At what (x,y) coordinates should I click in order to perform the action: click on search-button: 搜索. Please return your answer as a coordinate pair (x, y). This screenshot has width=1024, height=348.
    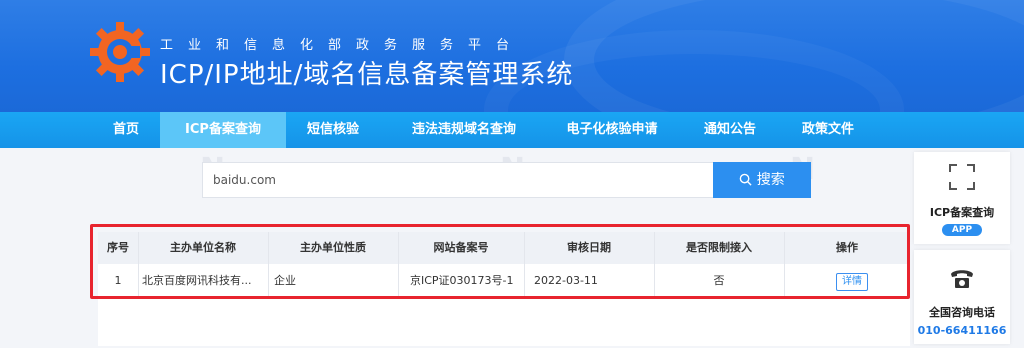
    Looking at the image, I should click on (762, 180).